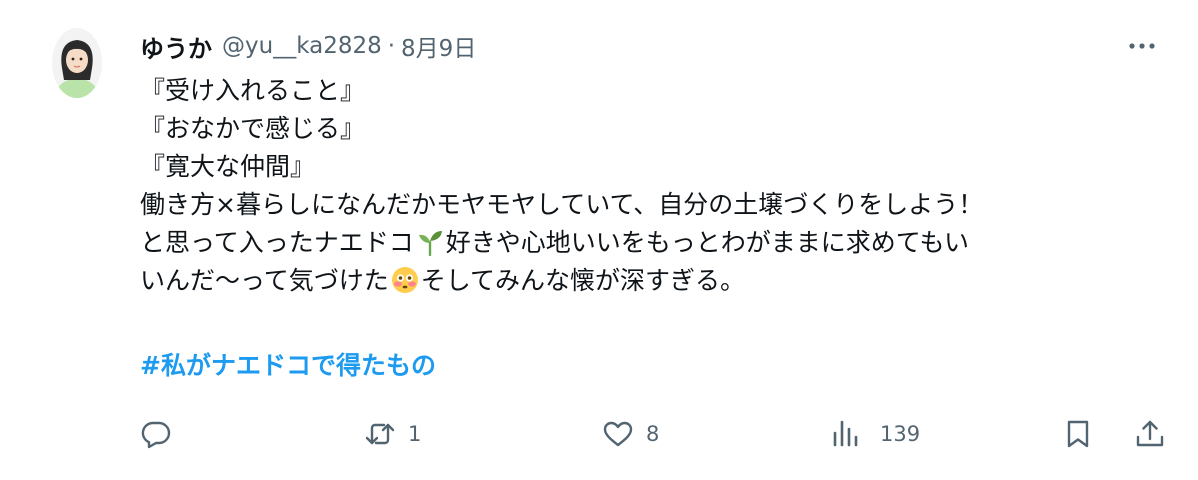  I want to click on retweet-button: 1, so click(392, 434).